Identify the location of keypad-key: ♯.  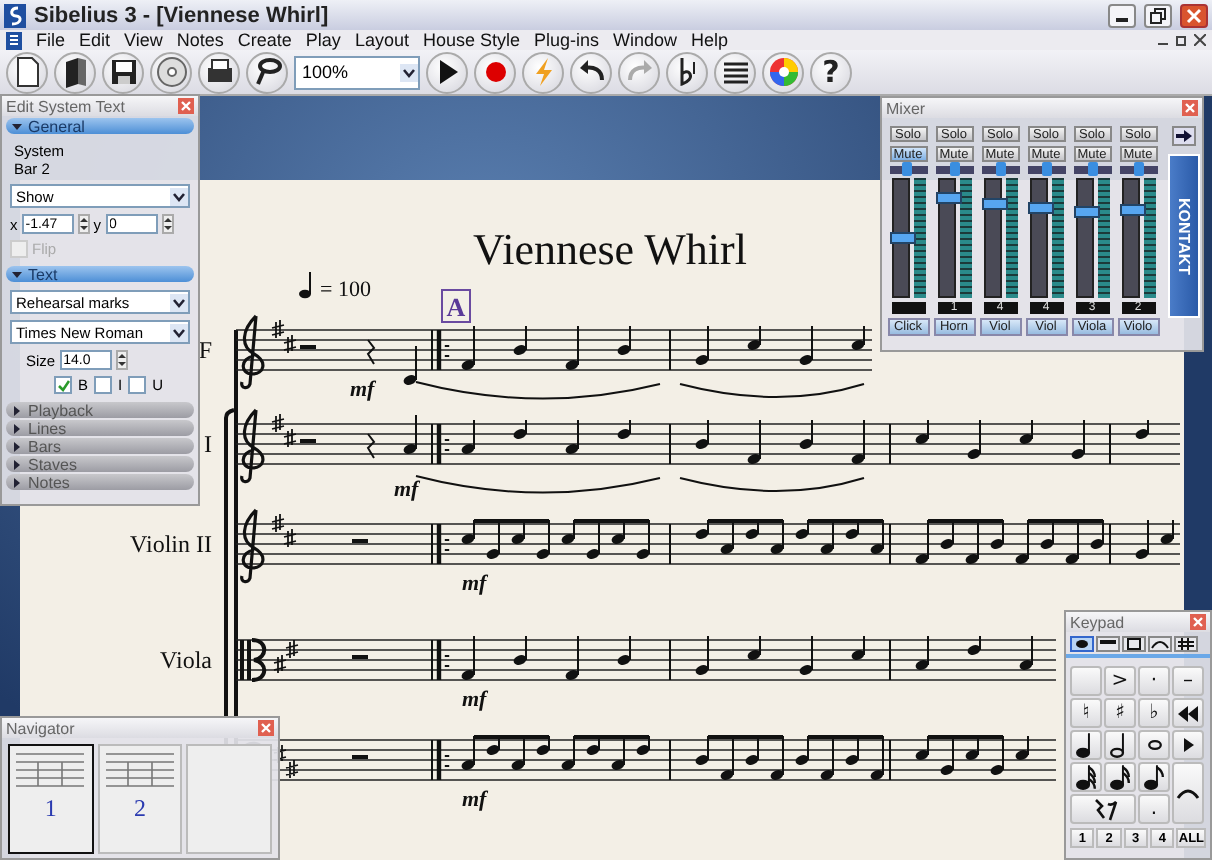
(1120, 713).